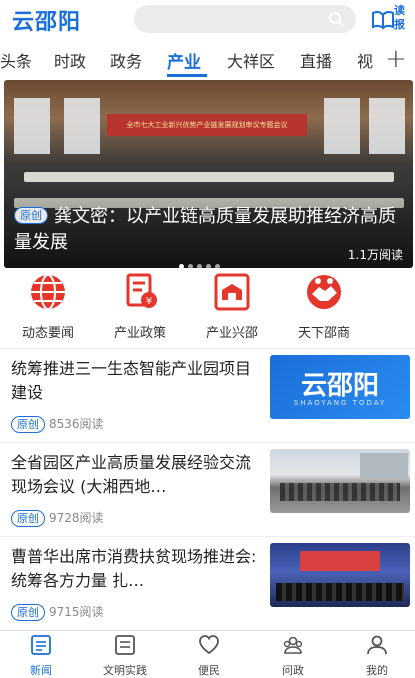 The height and width of the screenshot is (678, 415). What do you see at coordinates (125, 670) in the screenshot?
I see `tabbar-label: 文明实践` at bounding box center [125, 670].